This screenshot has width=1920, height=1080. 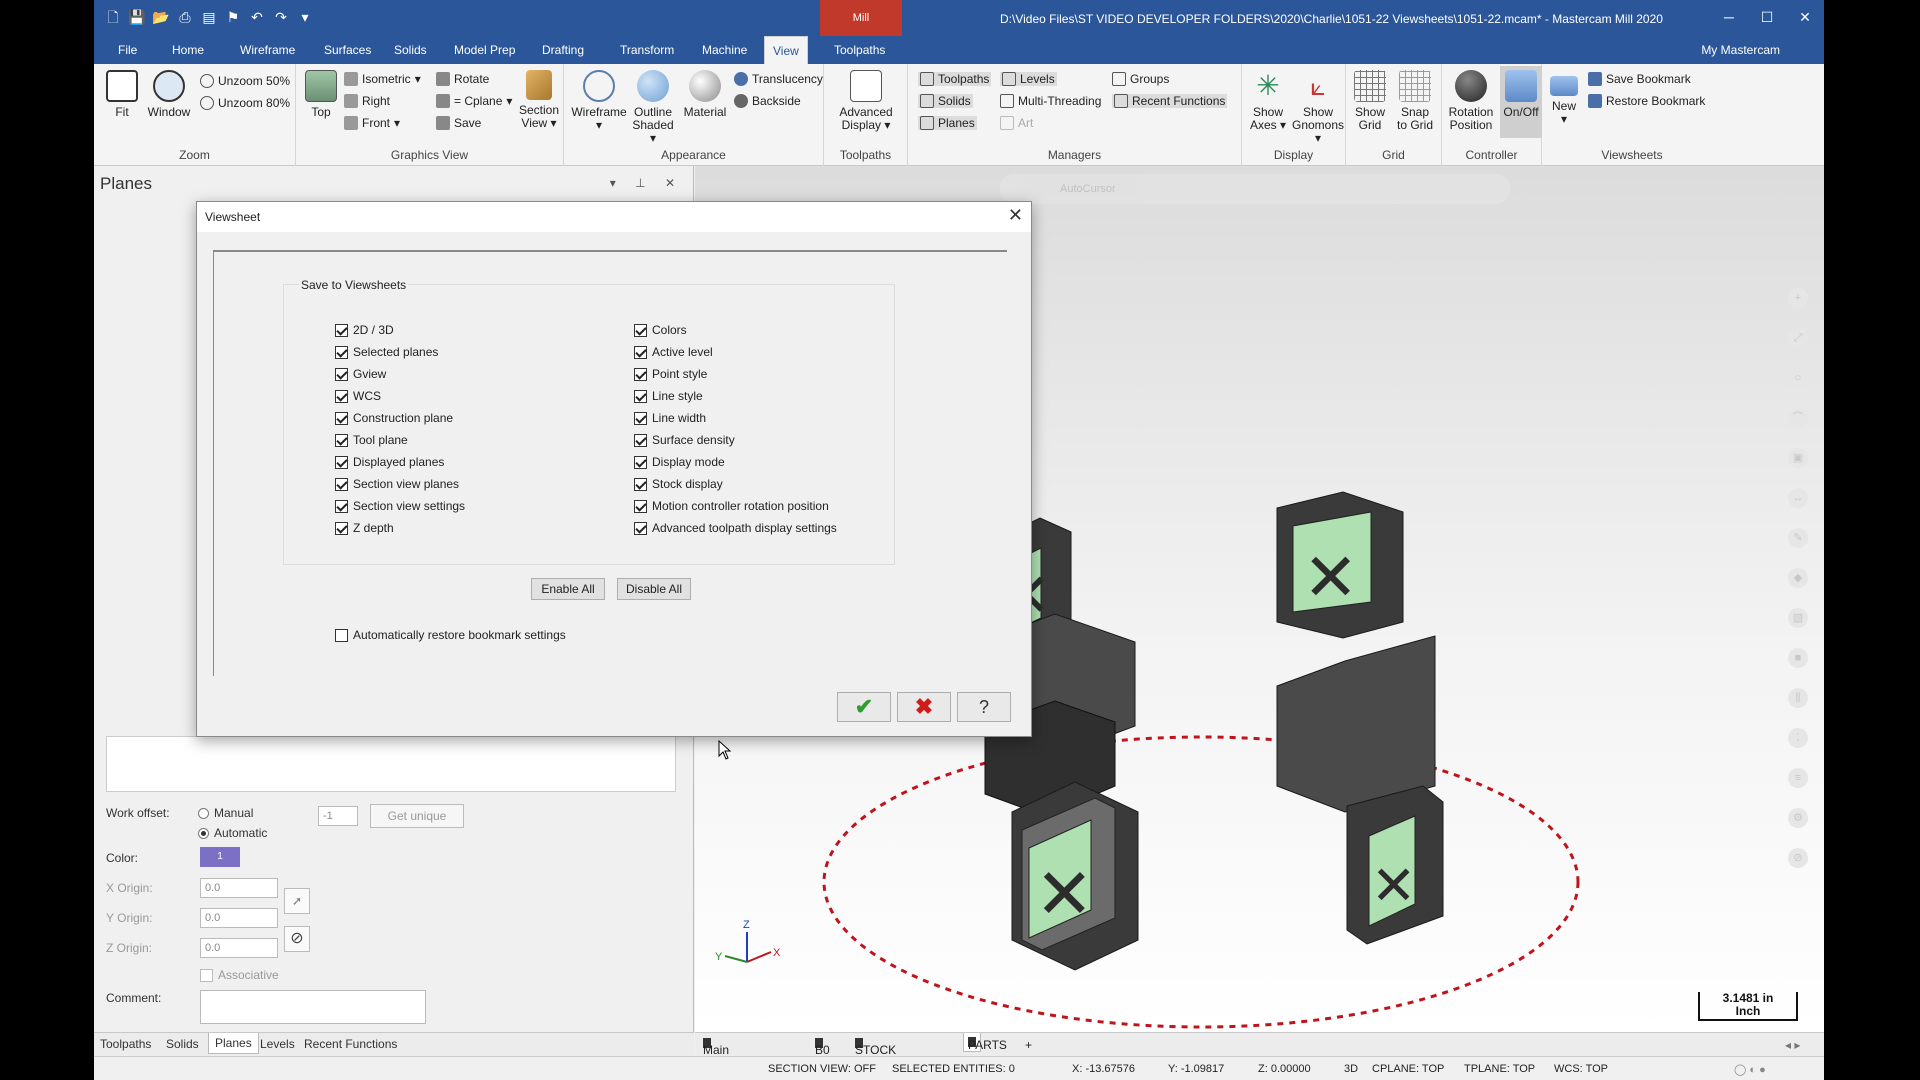 I want to click on orbit-icon: ○, so click(x=1798, y=378).